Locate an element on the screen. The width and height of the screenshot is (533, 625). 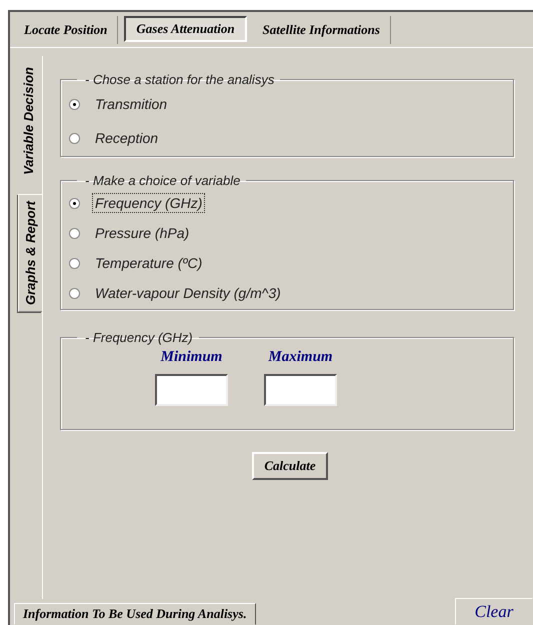
option-label: Water-vapour Density (g/m^3) is located at coordinates (188, 293).